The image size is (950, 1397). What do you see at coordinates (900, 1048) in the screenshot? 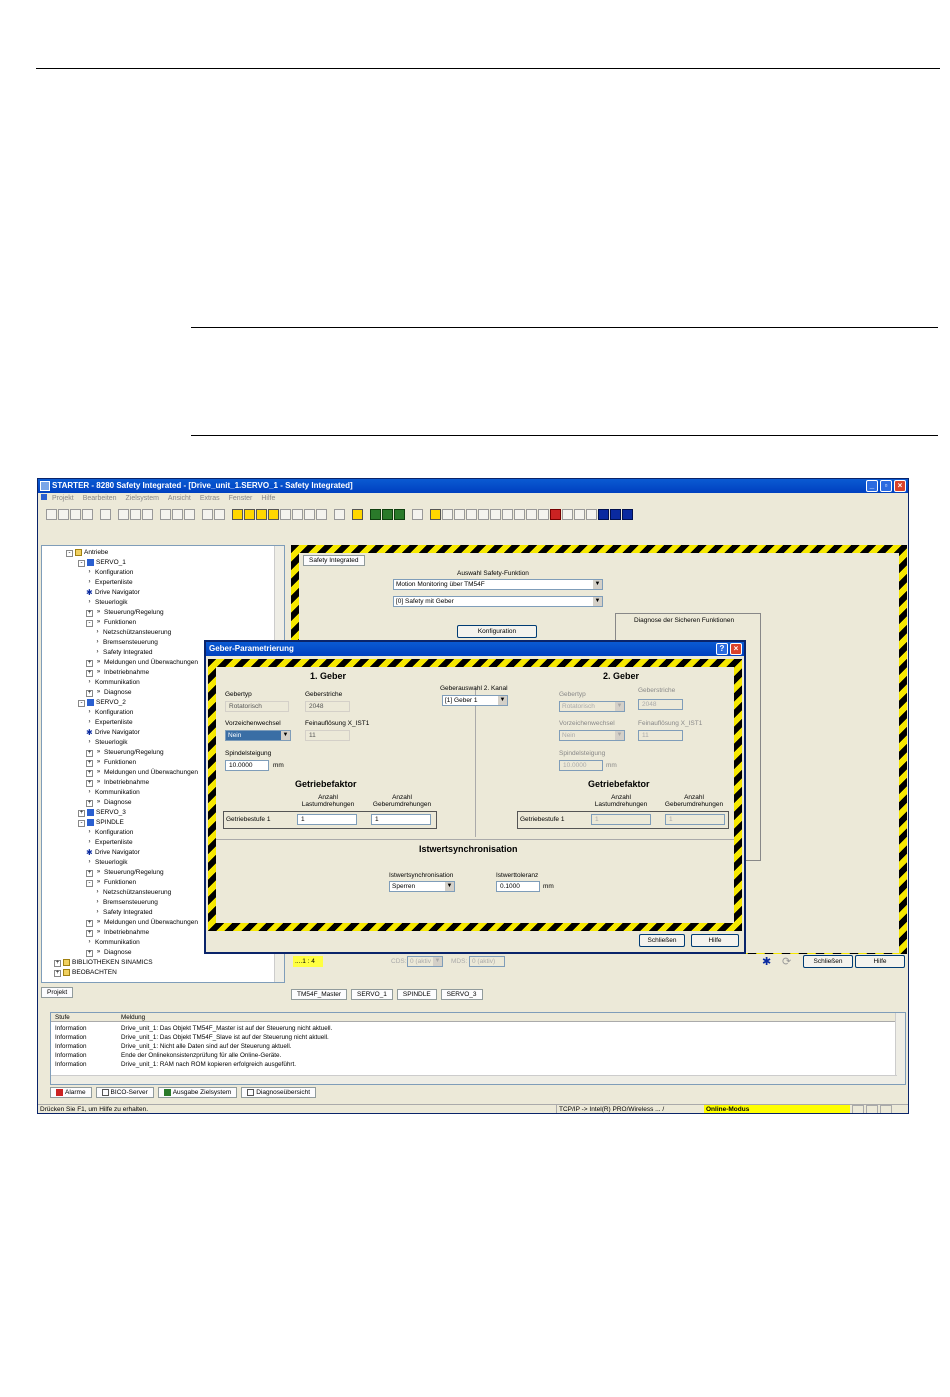
I see `log-scrollbar` at bounding box center [900, 1048].